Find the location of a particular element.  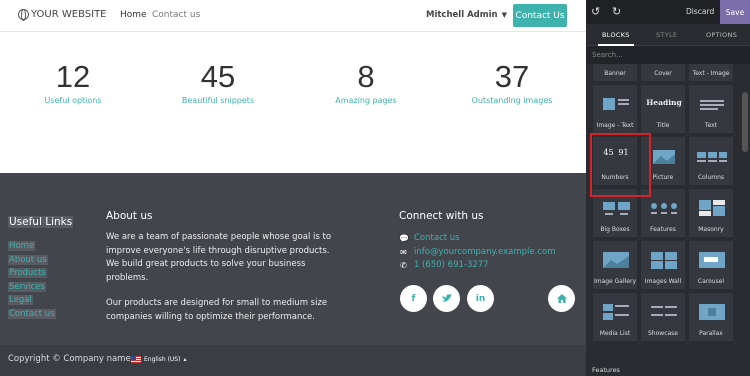

language-selector: English (US) ▴ is located at coordinates (158, 359).